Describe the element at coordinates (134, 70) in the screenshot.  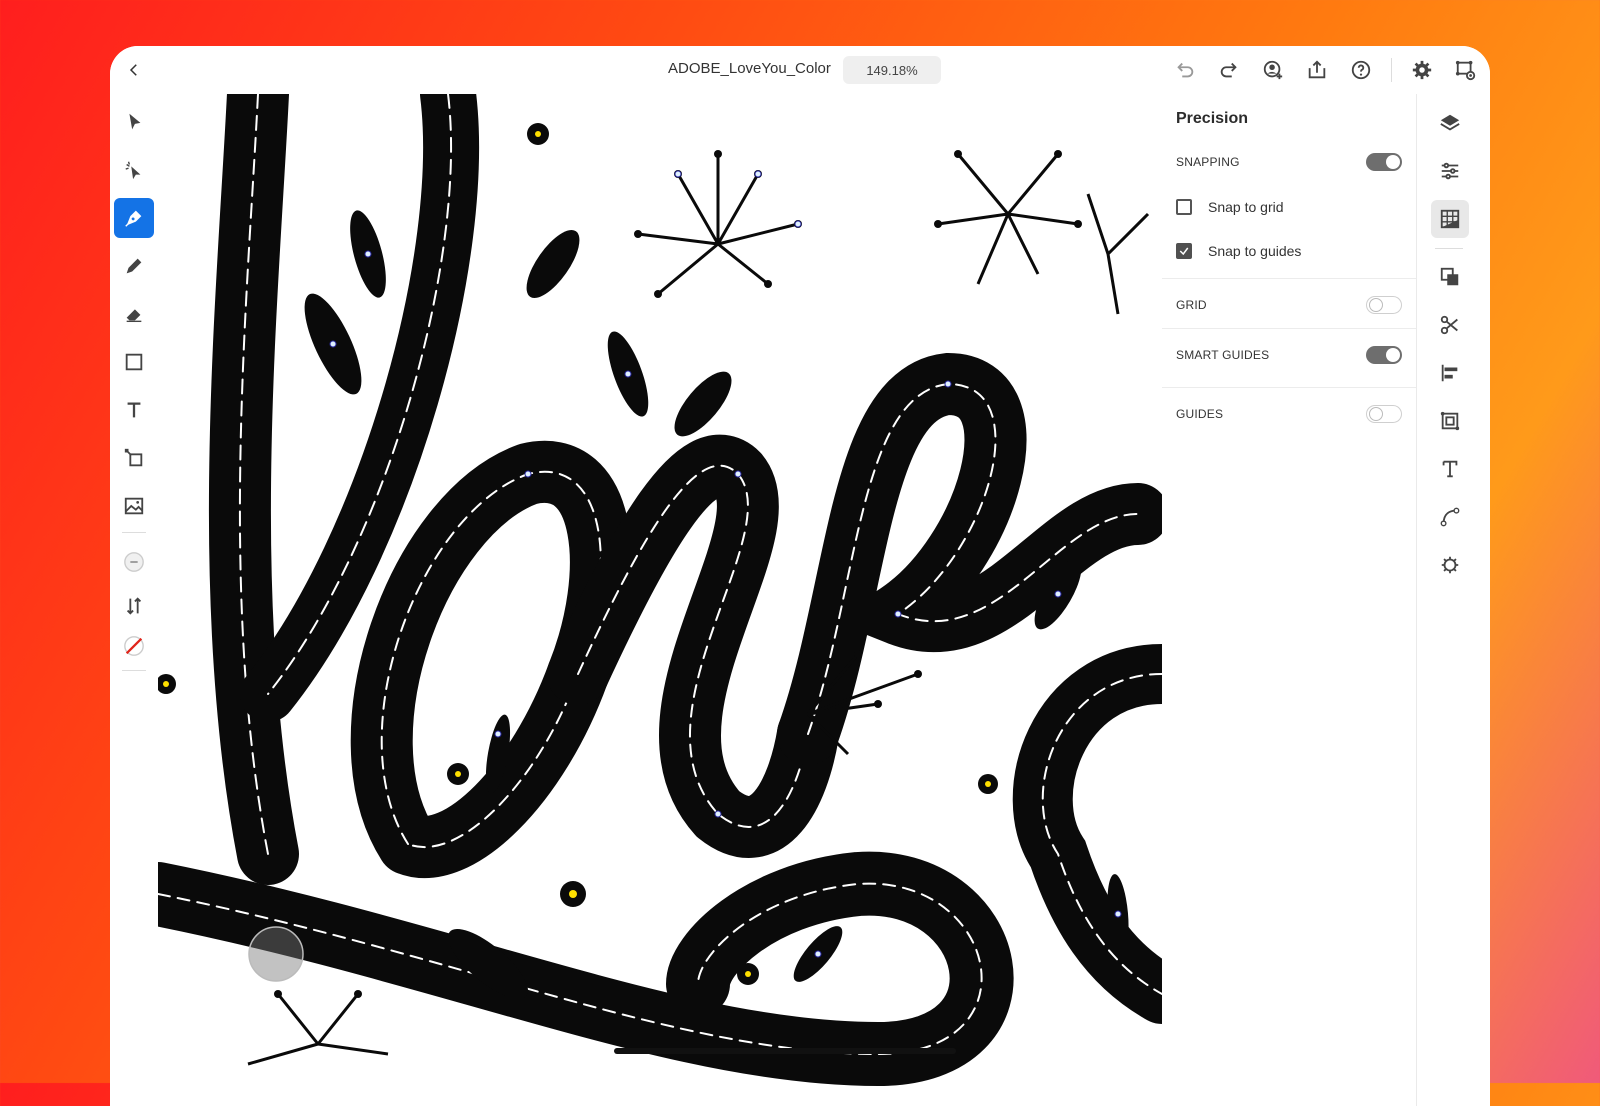
I see `chevron-left-icon` at that location.